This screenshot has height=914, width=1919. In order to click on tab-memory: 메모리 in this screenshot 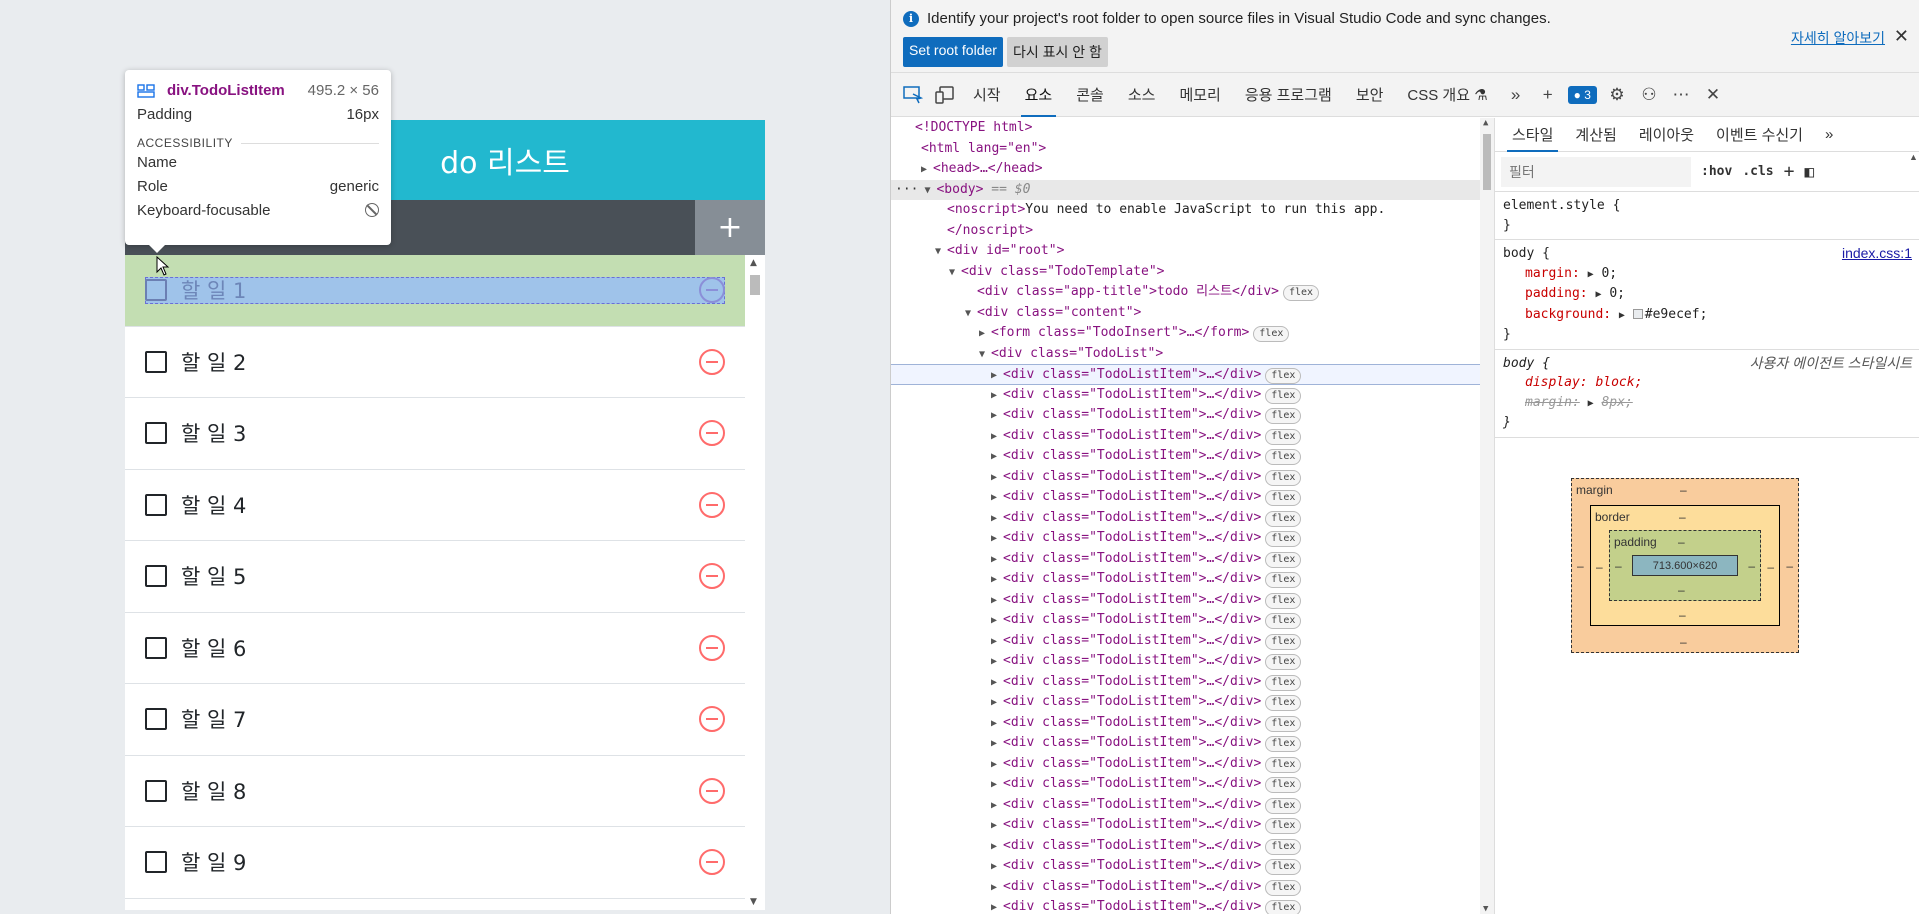, I will do `click(1199, 95)`.